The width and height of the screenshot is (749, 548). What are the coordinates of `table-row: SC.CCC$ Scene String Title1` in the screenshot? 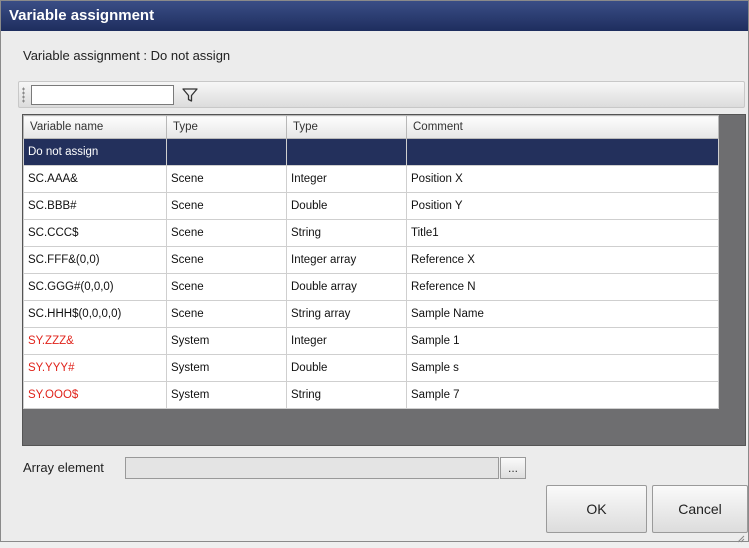 It's located at (371, 233).